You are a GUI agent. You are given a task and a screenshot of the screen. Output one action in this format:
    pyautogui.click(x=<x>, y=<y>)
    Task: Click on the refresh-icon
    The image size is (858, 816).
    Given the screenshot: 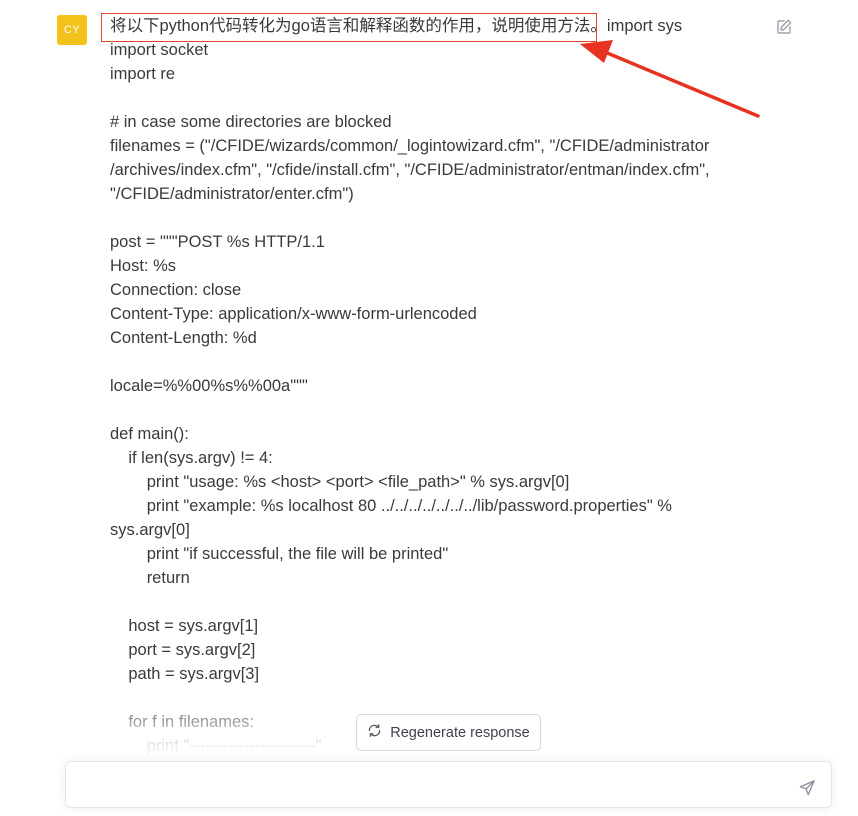 What is the action you would take?
    pyautogui.click(x=374, y=732)
    